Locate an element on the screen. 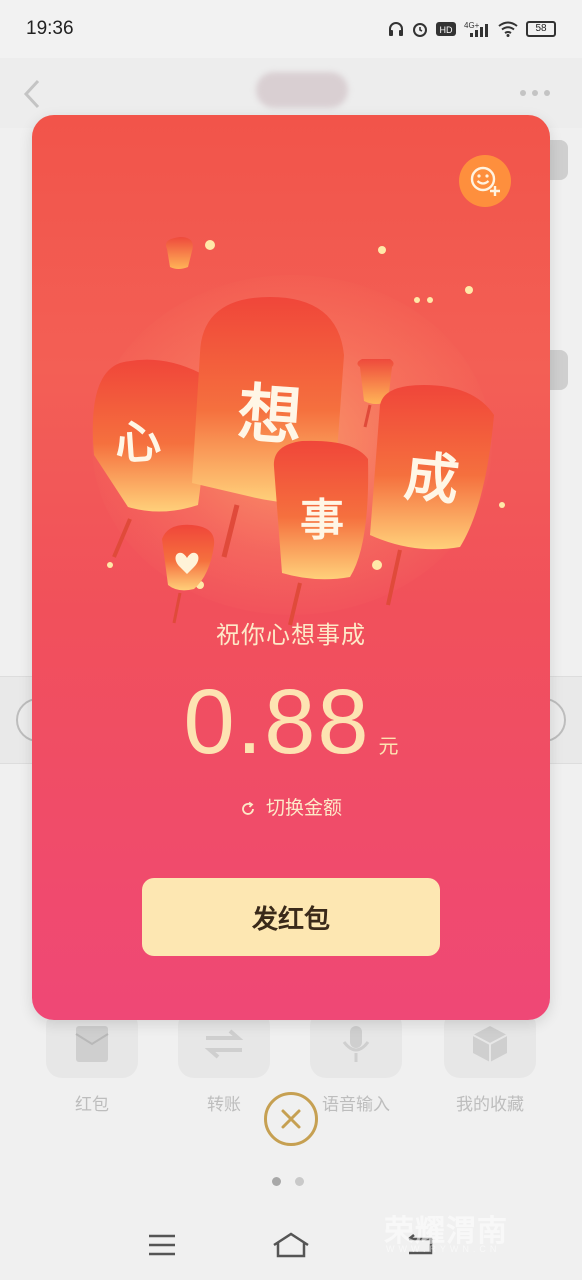 The height and width of the screenshot is (1280, 582). action-favorites: 我的收藏 is located at coordinates (490, 1062).